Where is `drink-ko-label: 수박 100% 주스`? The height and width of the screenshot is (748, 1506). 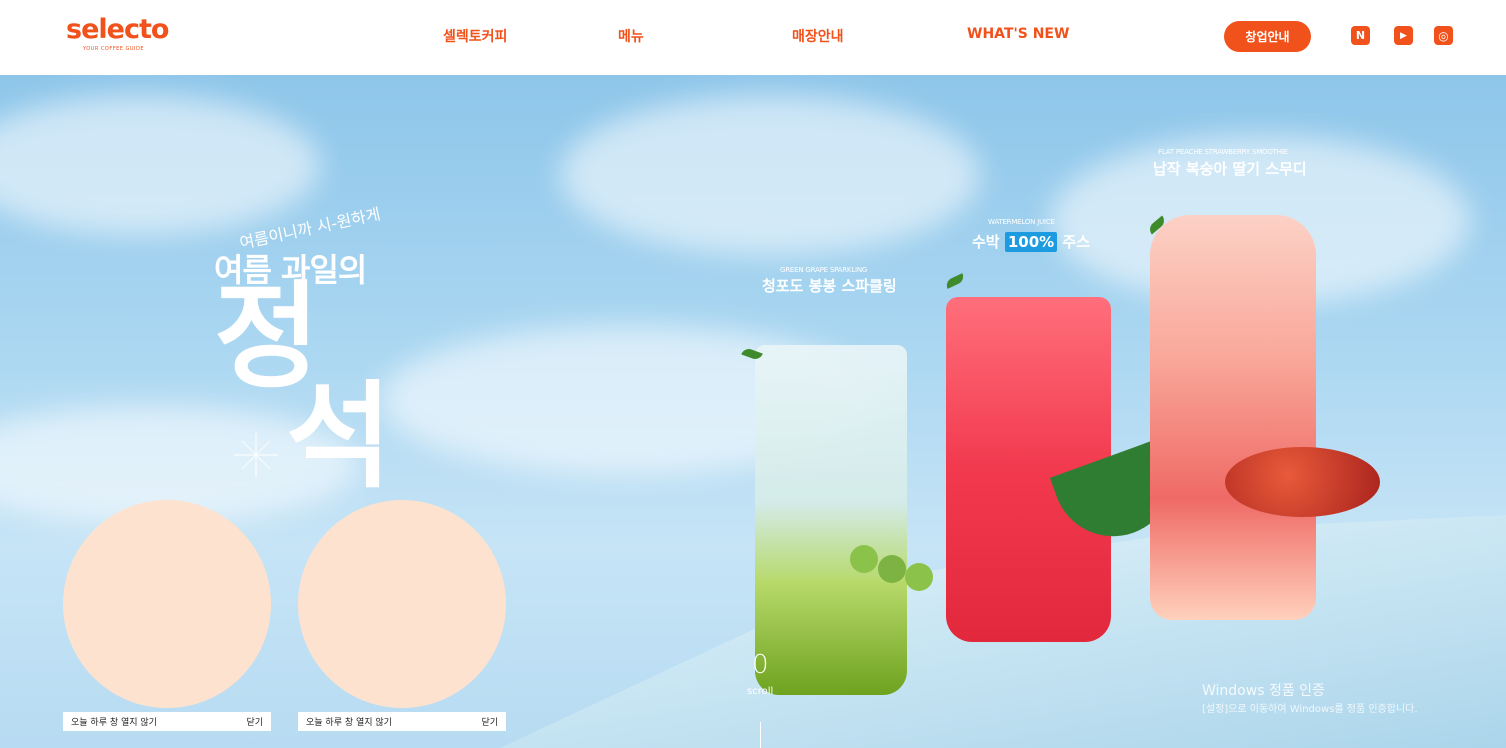 drink-ko-label: 수박 100% 주스 is located at coordinates (1031, 241).